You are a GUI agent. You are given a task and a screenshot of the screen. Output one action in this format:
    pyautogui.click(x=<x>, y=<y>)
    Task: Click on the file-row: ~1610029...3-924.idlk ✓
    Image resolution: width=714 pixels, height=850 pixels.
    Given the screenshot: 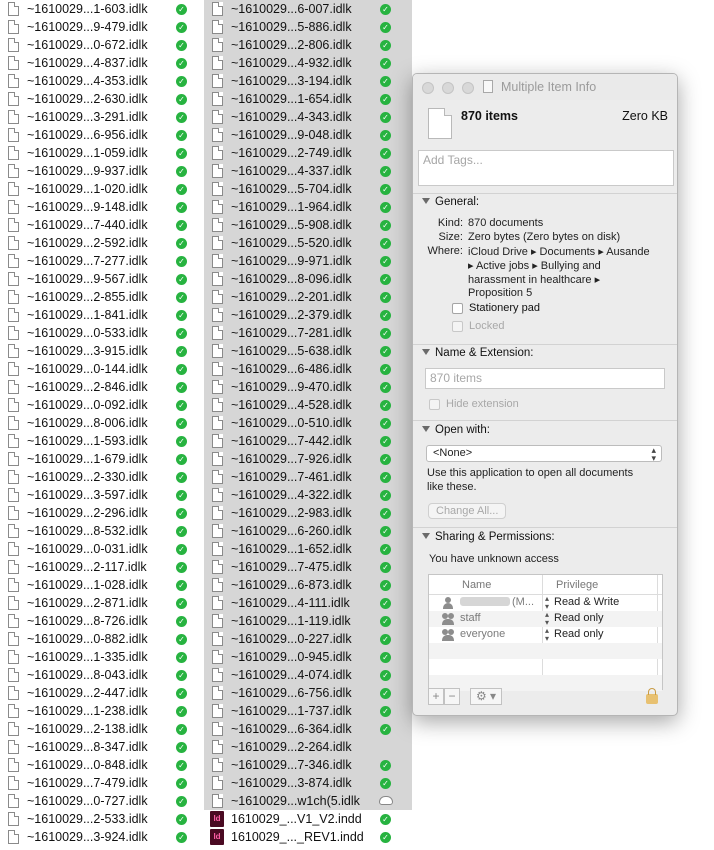 What is the action you would take?
    pyautogui.click(x=100, y=837)
    